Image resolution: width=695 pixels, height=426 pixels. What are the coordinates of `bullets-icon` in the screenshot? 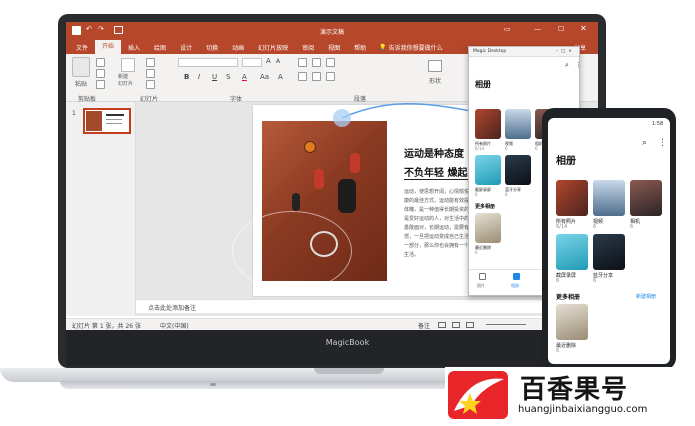 It's located at (302, 62).